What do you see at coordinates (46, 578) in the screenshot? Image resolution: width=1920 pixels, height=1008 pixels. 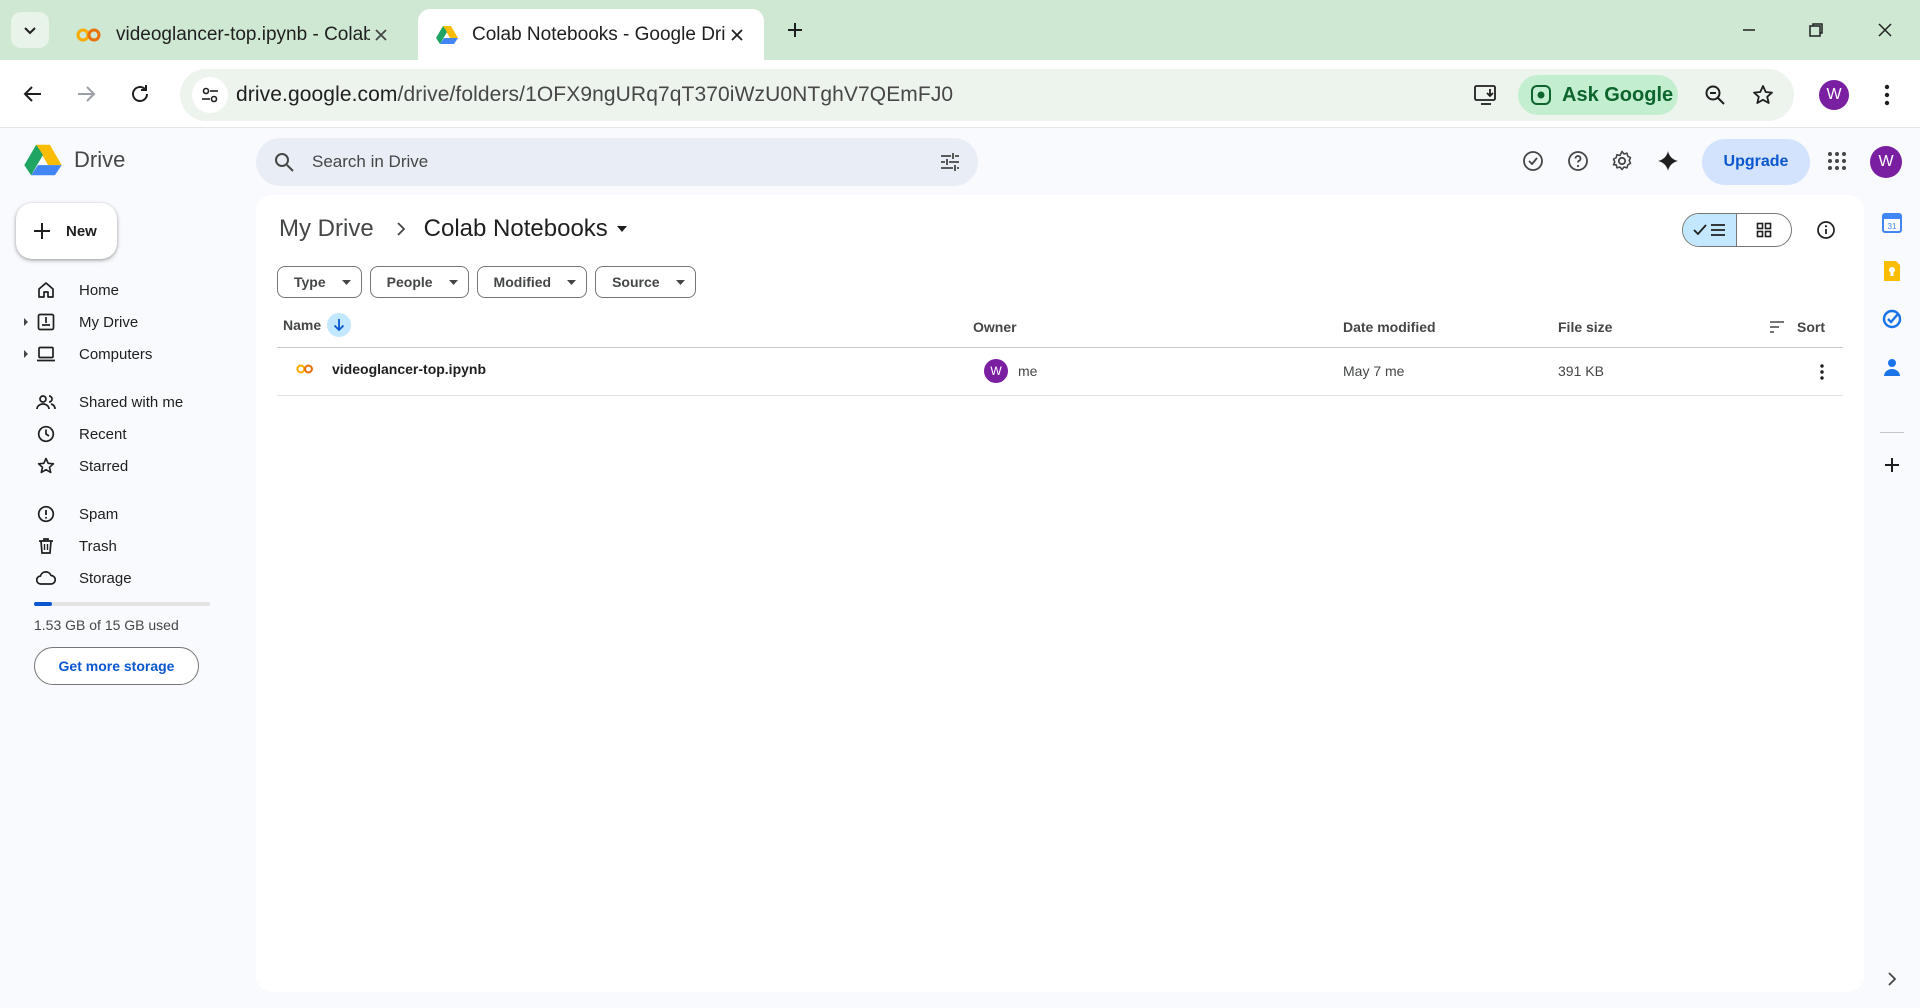 I see `cloud-icon` at bounding box center [46, 578].